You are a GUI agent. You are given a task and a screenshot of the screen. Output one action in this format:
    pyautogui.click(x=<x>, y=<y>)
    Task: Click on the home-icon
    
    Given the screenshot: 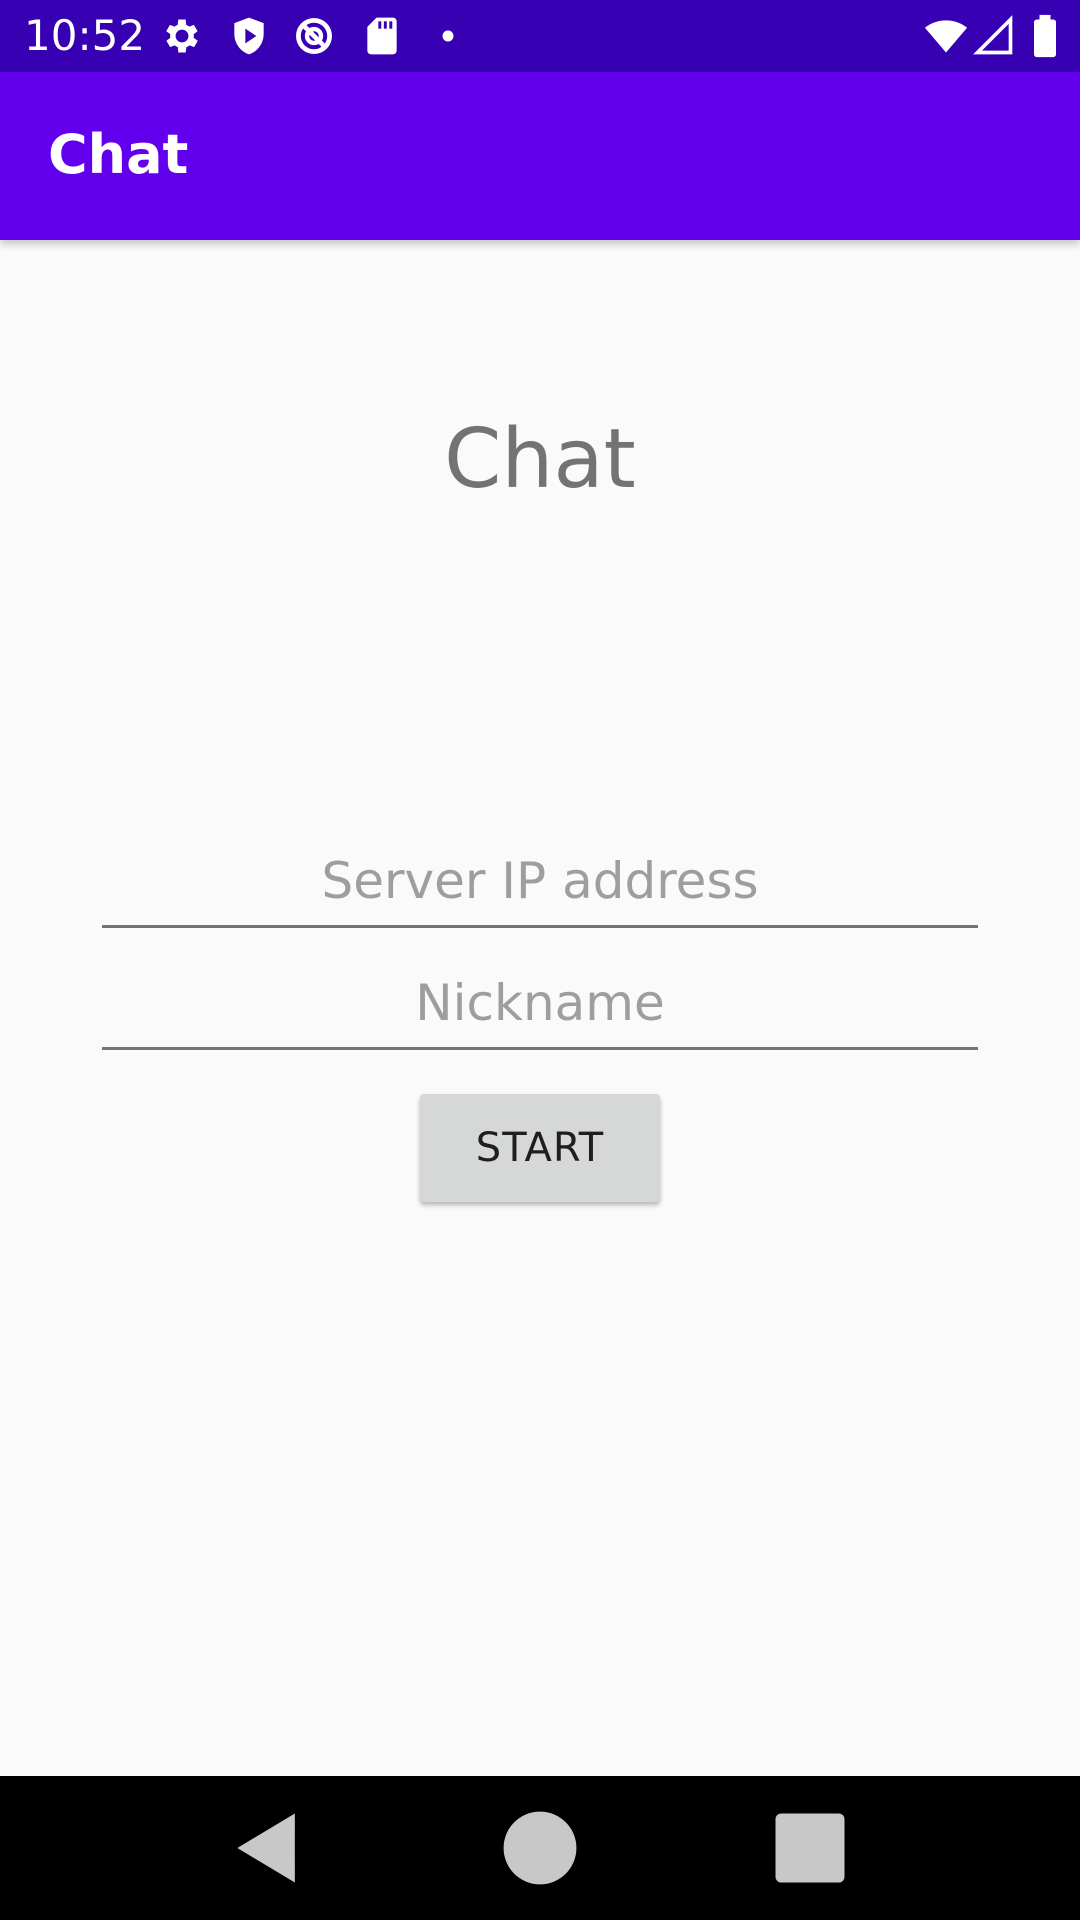 What is the action you would take?
    pyautogui.click(x=540, y=1848)
    